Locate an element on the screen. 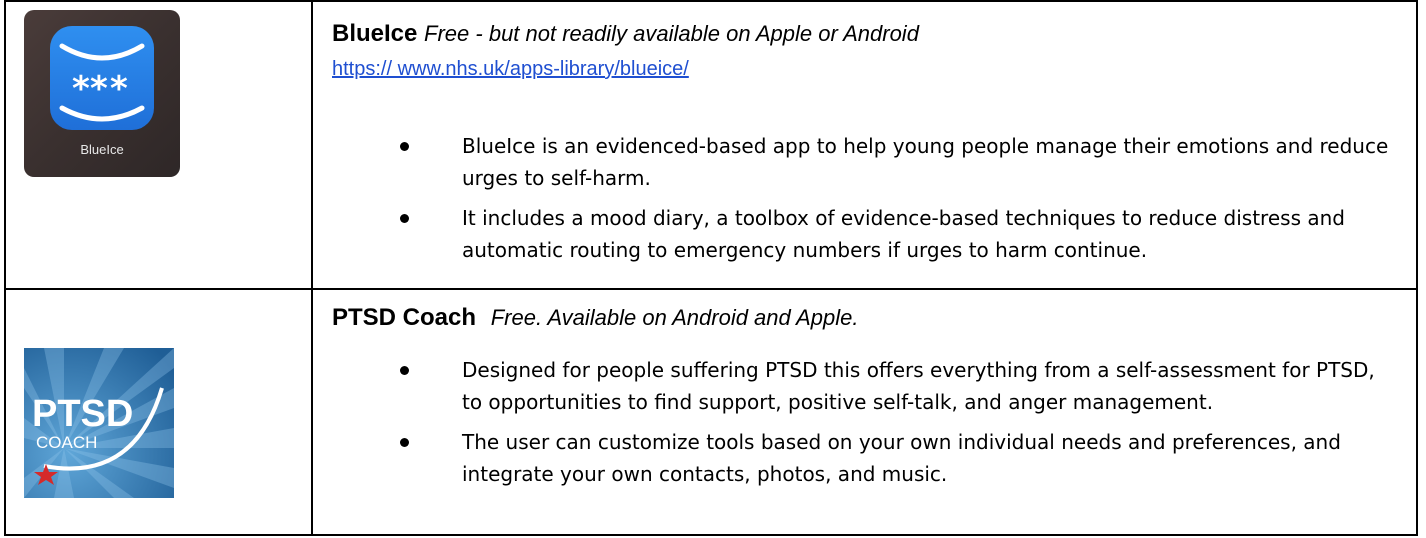 The width and height of the screenshot is (1426, 538). app-name: BlueIce is located at coordinates (375, 33).